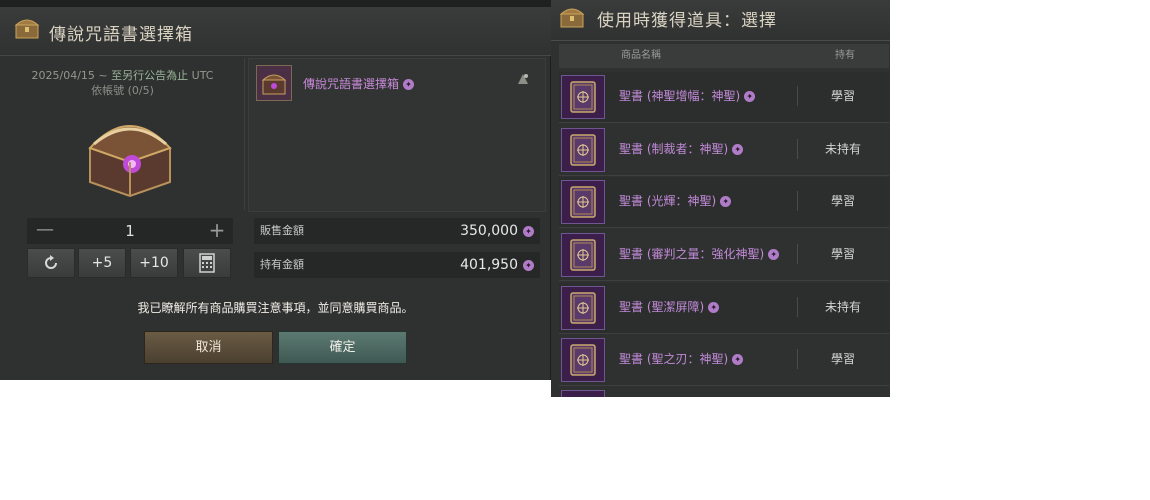 The image size is (1150, 500). I want to click on refresh-icon, so click(51, 262).